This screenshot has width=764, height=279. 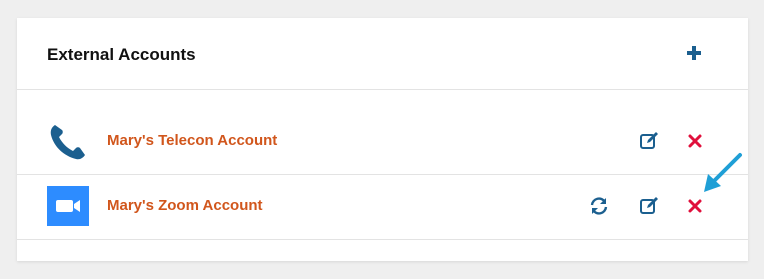 What do you see at coordinates (68, 142) in the screenshot?
I see `phone-icon` at bounding box center [68, 142].